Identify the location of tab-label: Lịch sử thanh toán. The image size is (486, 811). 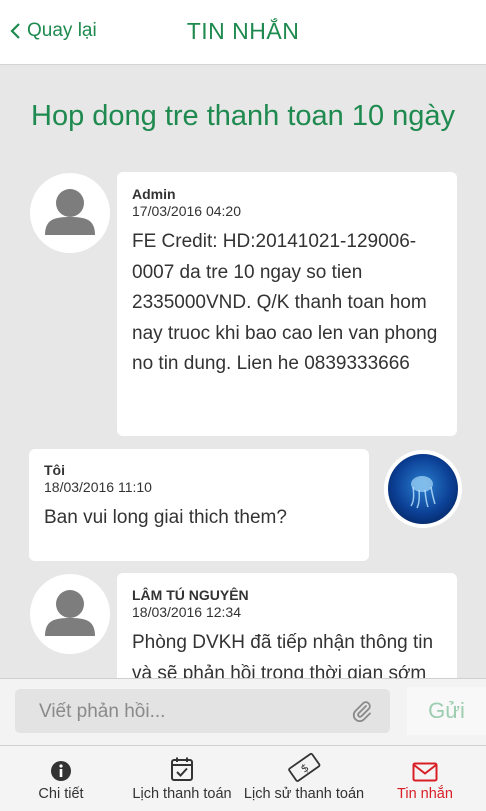
(304, 794).